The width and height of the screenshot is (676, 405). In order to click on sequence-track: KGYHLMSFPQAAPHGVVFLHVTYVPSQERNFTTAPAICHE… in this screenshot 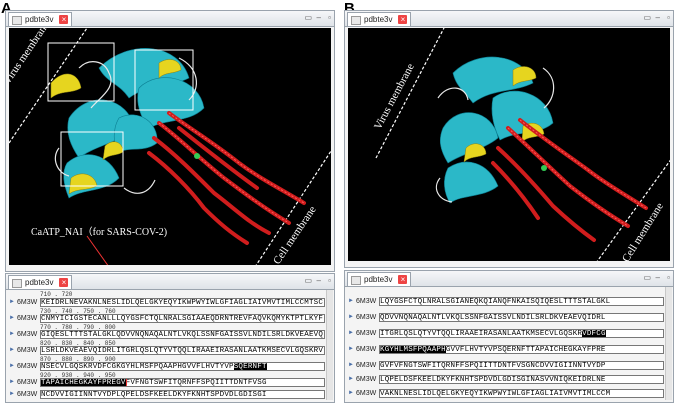, I will do `click(521, 349)`.